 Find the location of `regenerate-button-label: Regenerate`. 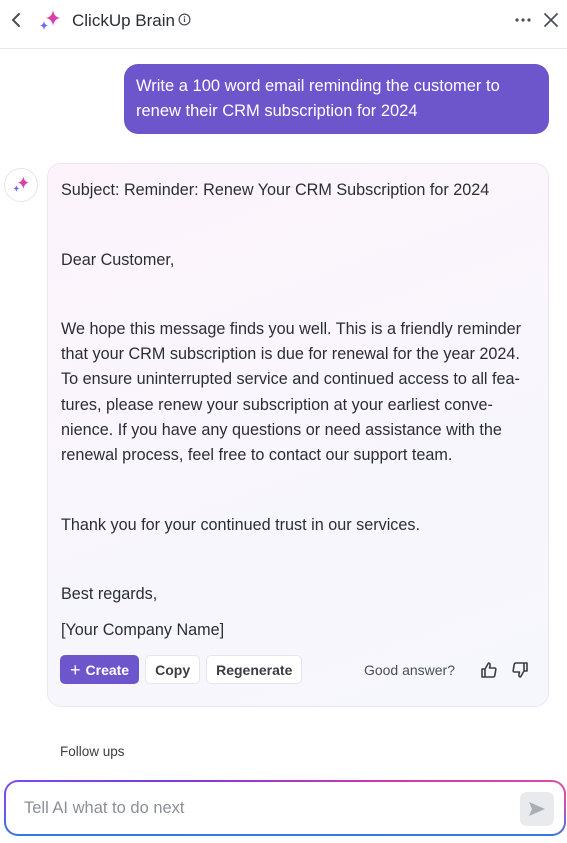

regenerate-button-label: Regenerate is located at coordinates (254, 669).